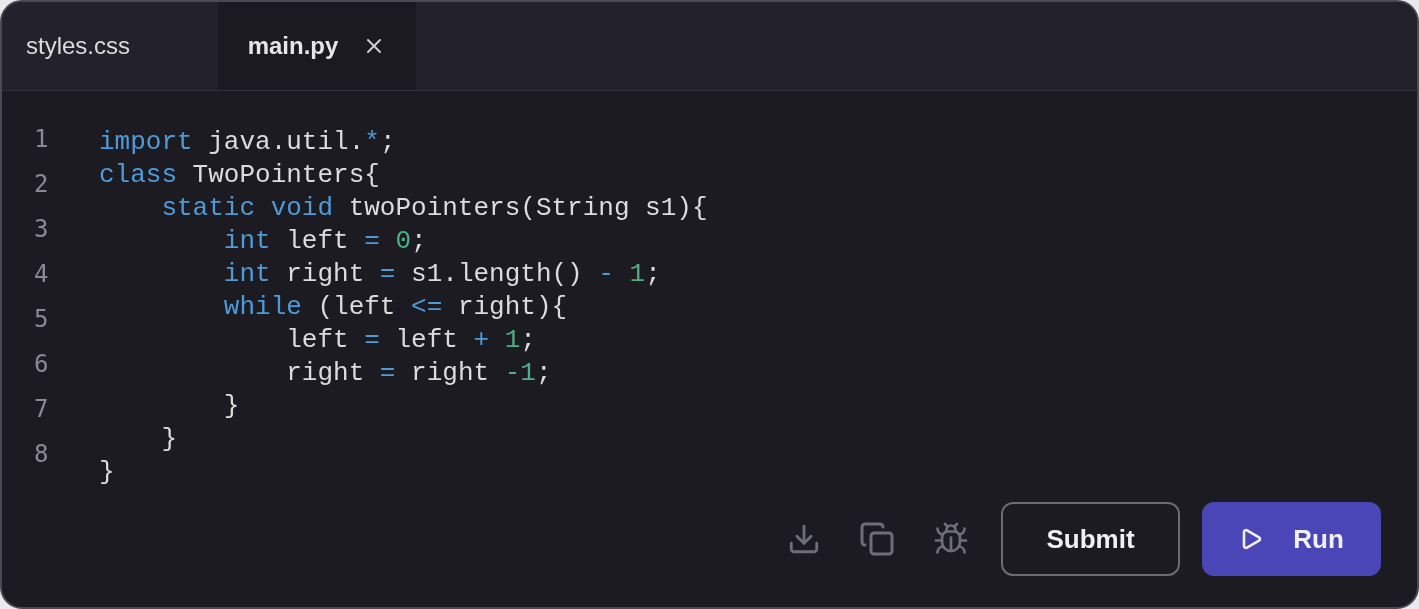 The height and width of the screenshot is (609, 1419). I want to click on run-button: Run, so click(1291, 539).